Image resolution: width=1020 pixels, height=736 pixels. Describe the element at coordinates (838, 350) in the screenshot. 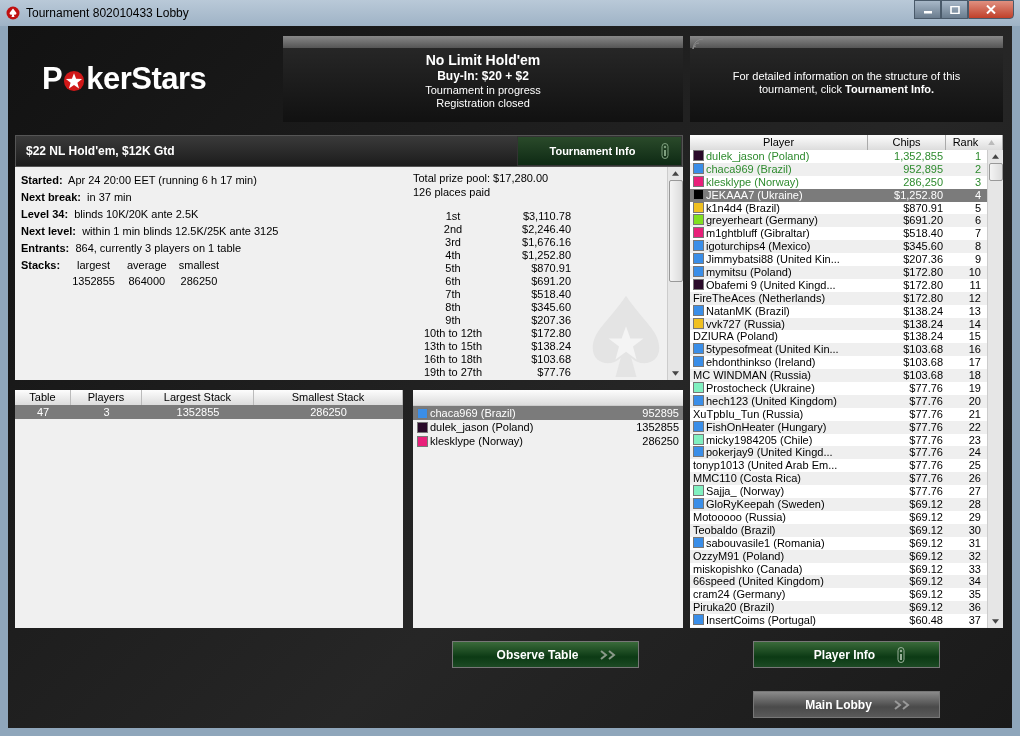

I see `player-row: 5typesofmeat (United Kin... $103.68 16` at that location.